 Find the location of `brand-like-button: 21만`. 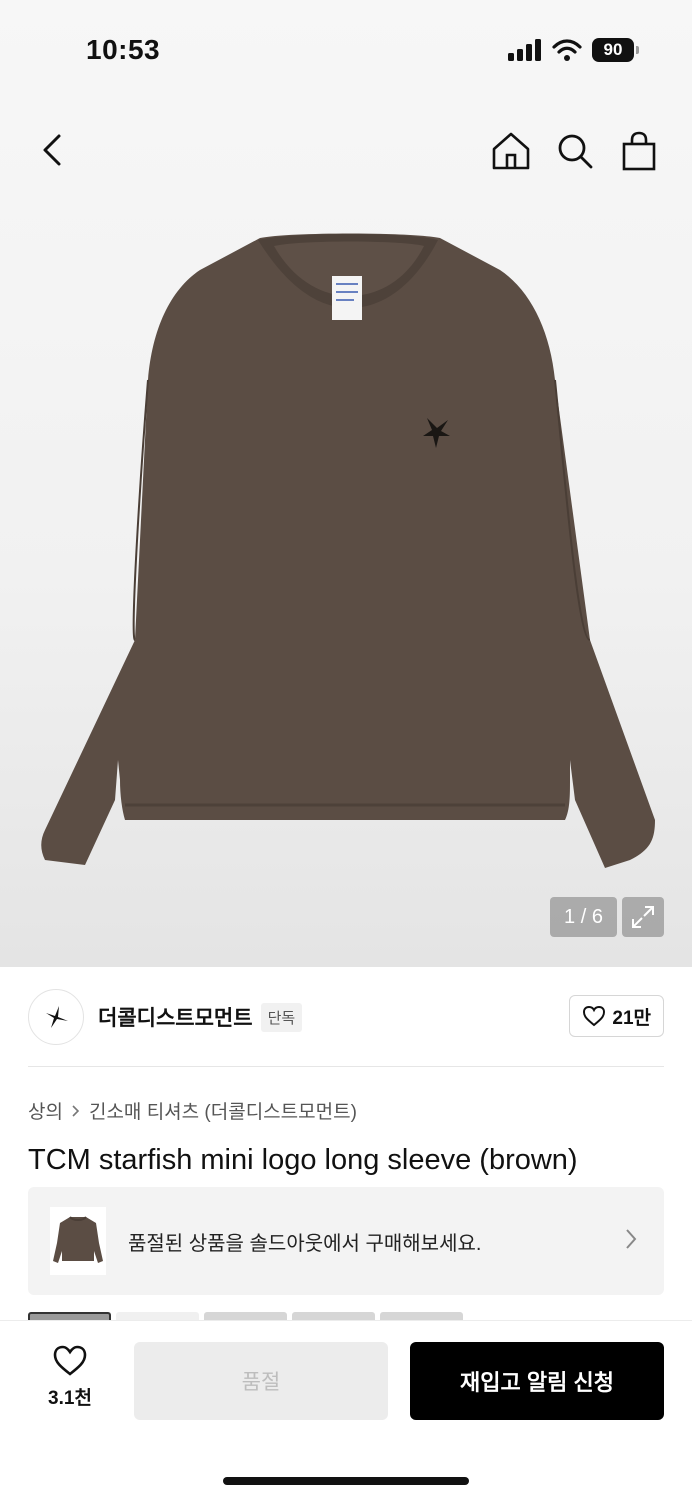

brand-like-button: 21만 is located at coordinates (616, 1016).